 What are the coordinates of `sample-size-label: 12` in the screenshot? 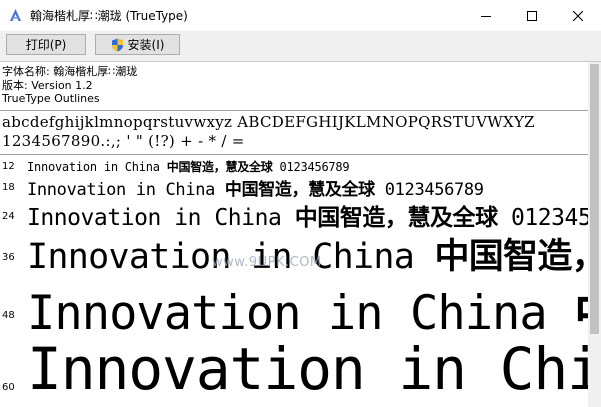 It's located at (8, 166).